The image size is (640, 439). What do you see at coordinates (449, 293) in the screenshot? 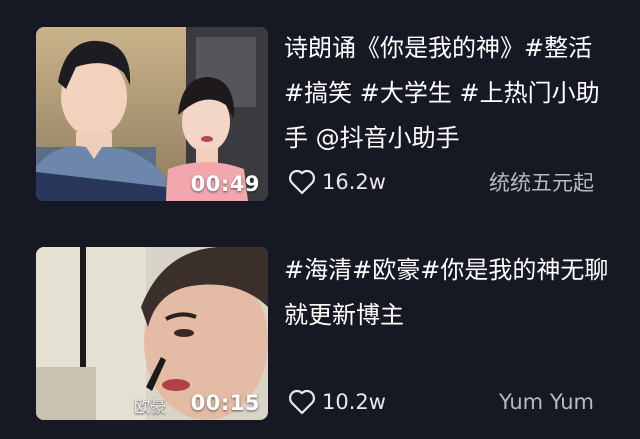
I see `video-title: #海清#欧豪#你是我的神无聊就更新博主` at bounding box center [449, 293].